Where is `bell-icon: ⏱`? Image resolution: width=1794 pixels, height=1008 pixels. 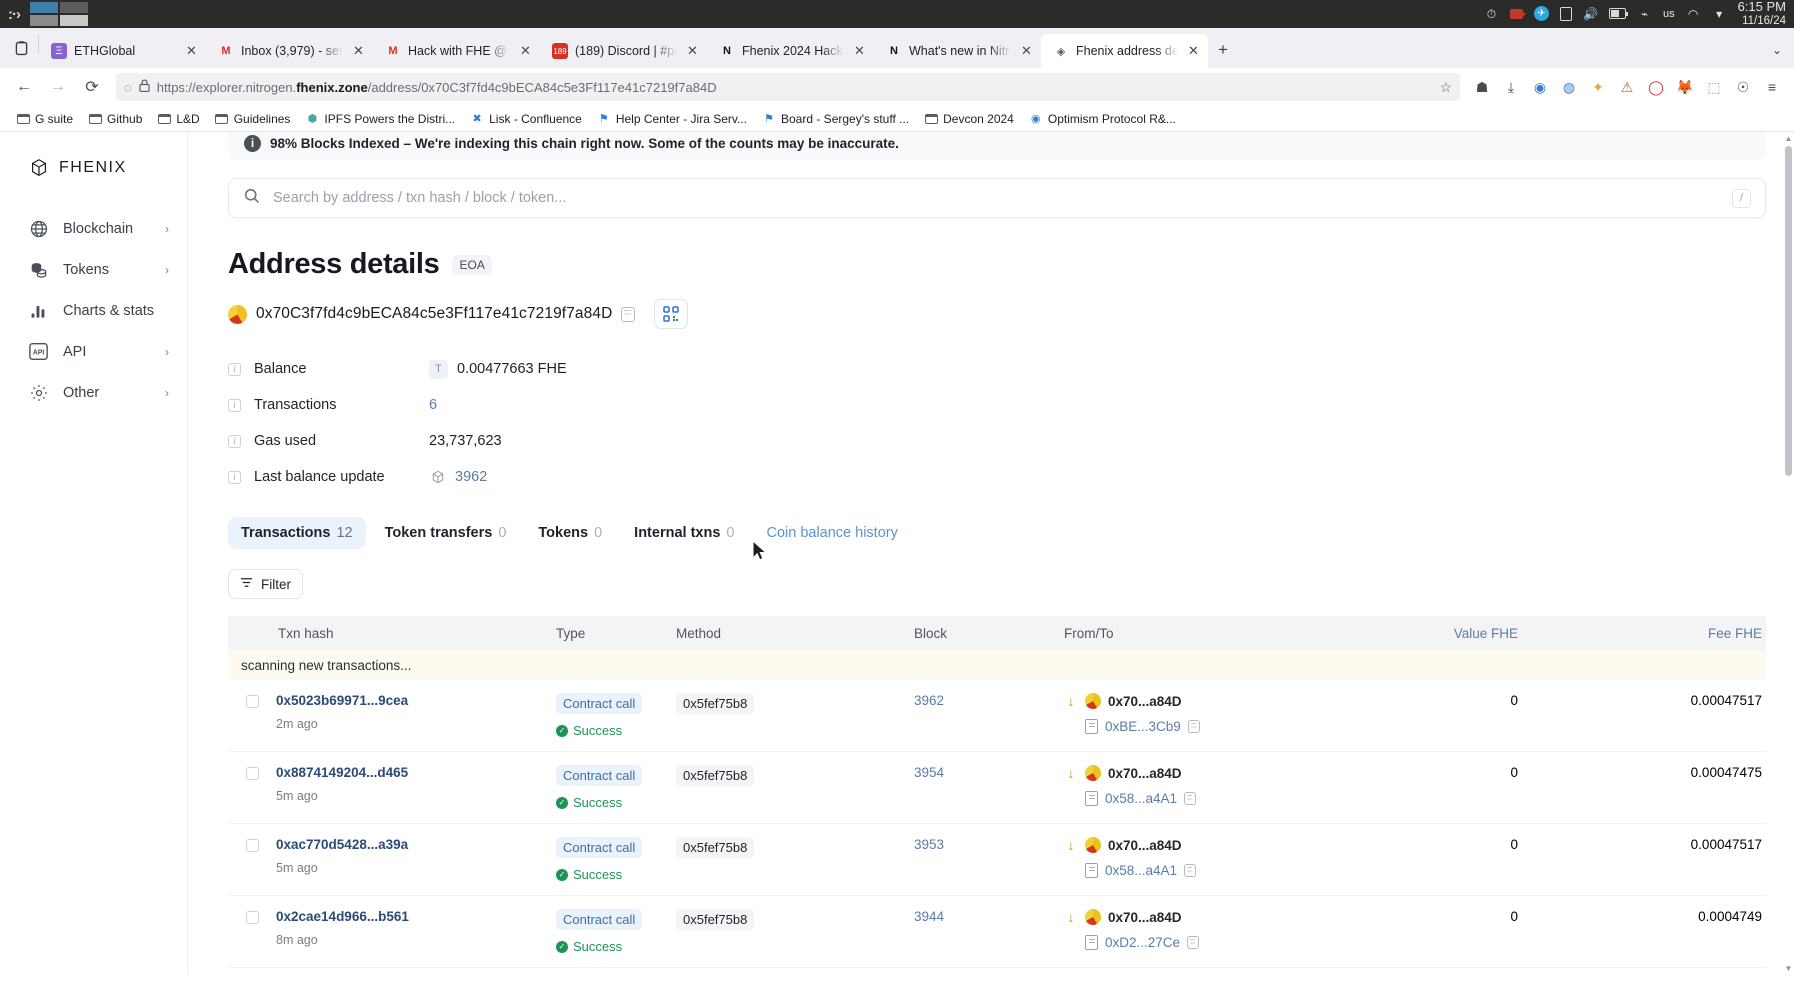
bell-icon: ⏱ is located at coordinates (1491, 13).